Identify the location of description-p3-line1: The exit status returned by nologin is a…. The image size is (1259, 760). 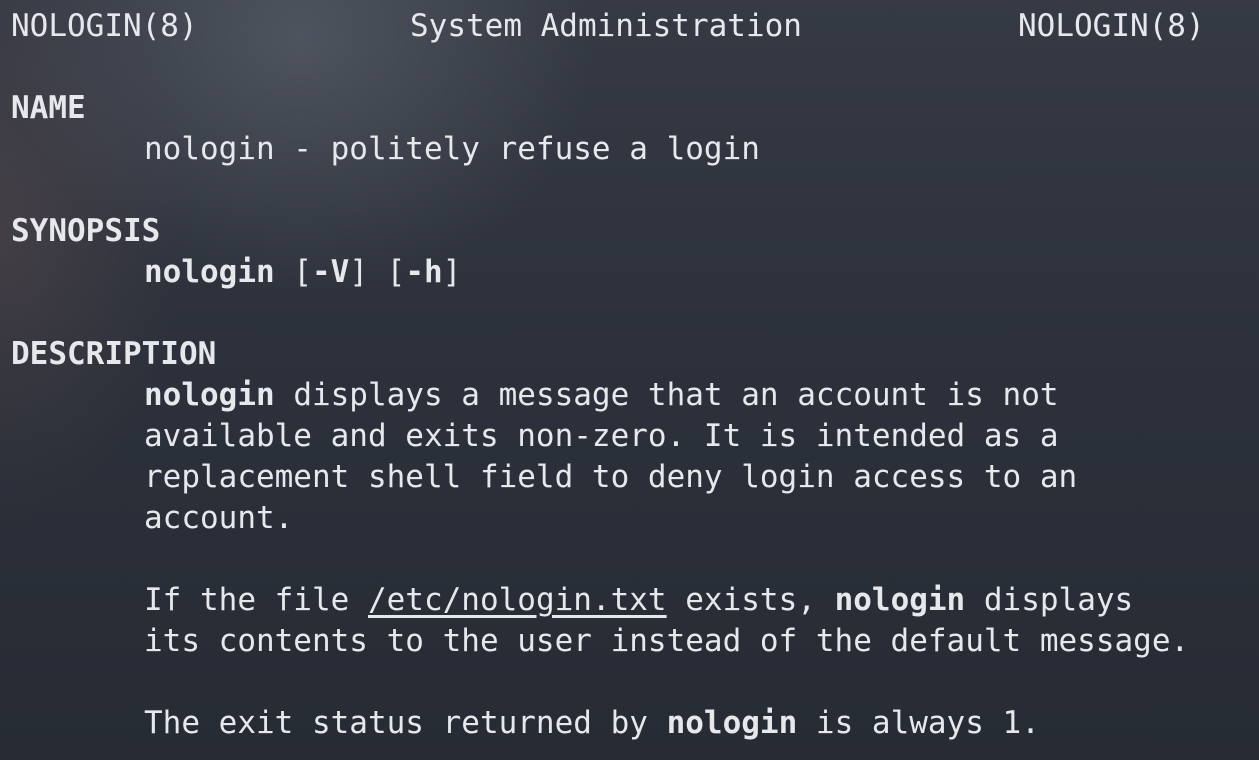
(592, 723).